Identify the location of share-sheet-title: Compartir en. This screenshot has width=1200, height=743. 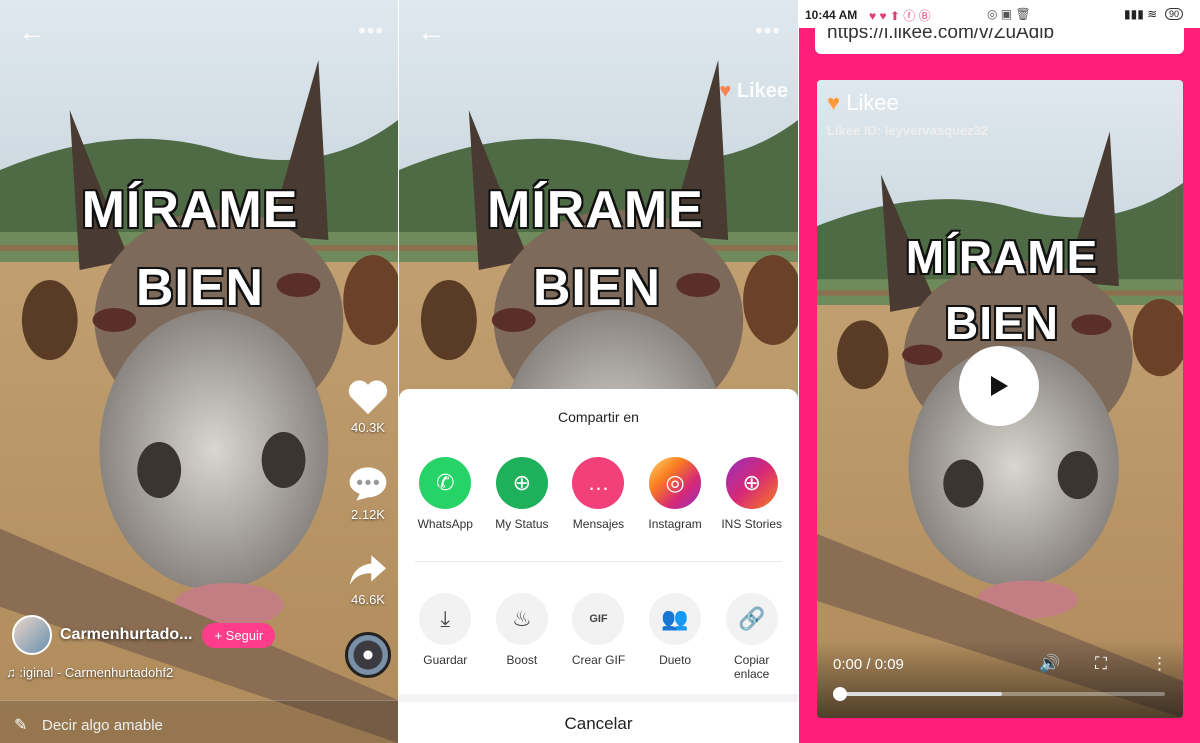
(598, 417).